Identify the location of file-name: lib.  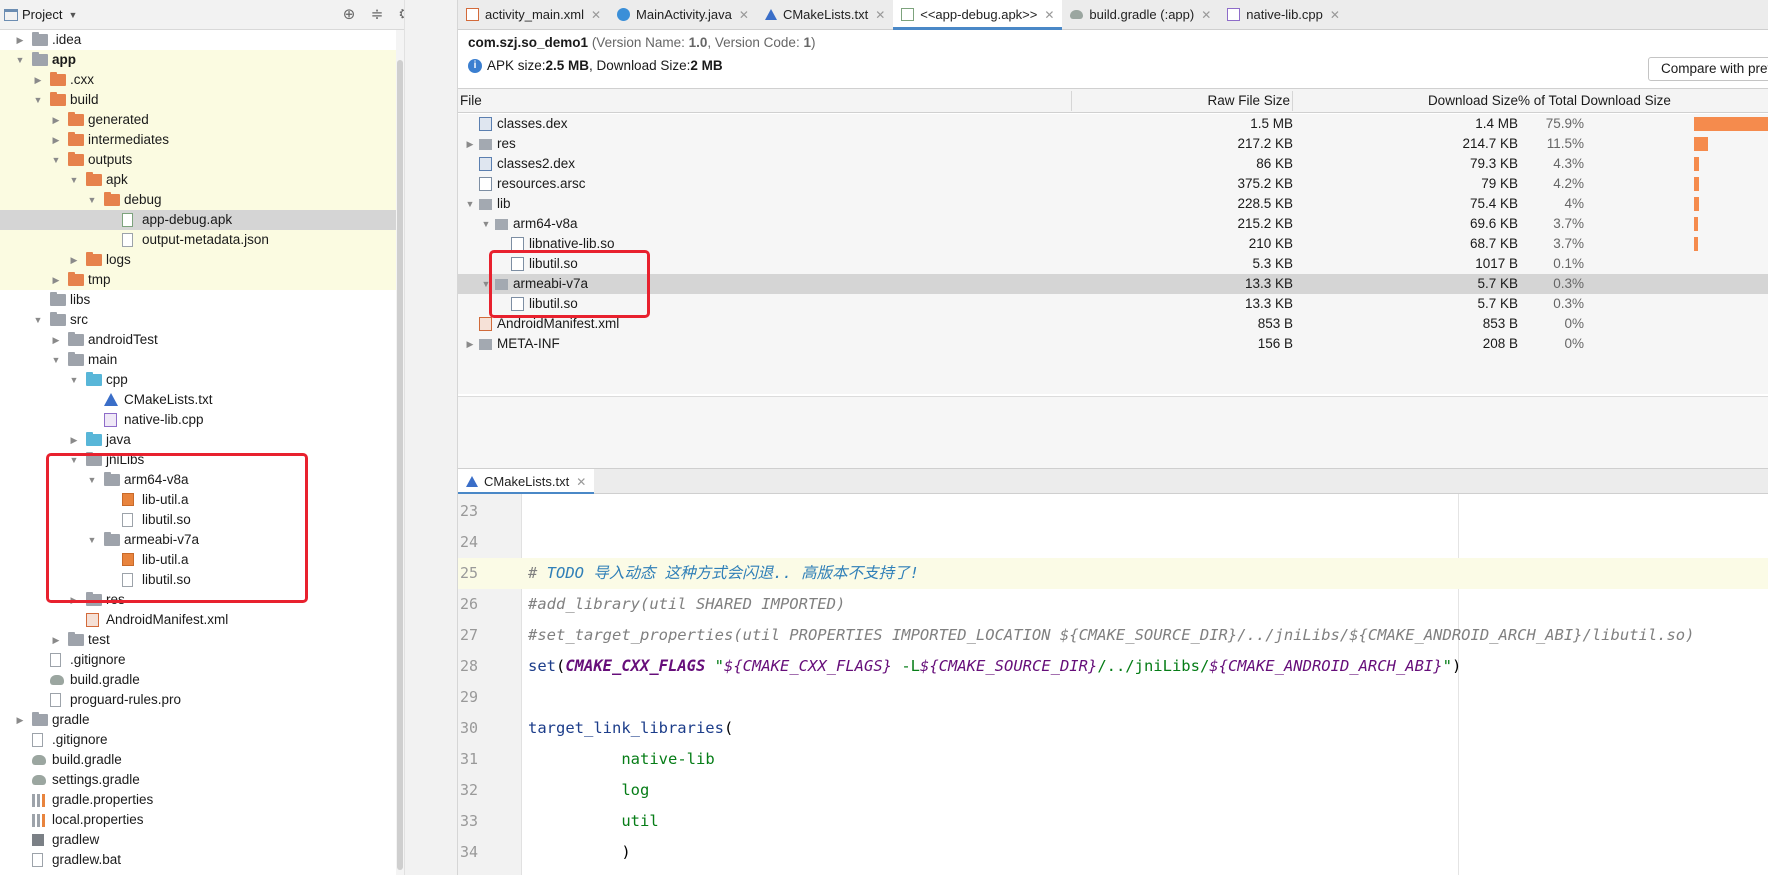
(504, 203).